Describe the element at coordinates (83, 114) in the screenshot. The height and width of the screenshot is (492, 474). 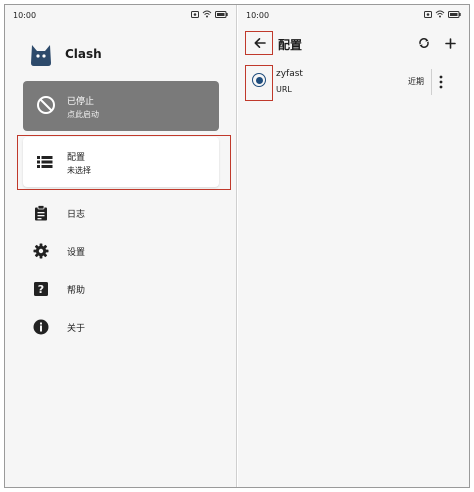
I see `status-subtitle: 点此启动` at that location.